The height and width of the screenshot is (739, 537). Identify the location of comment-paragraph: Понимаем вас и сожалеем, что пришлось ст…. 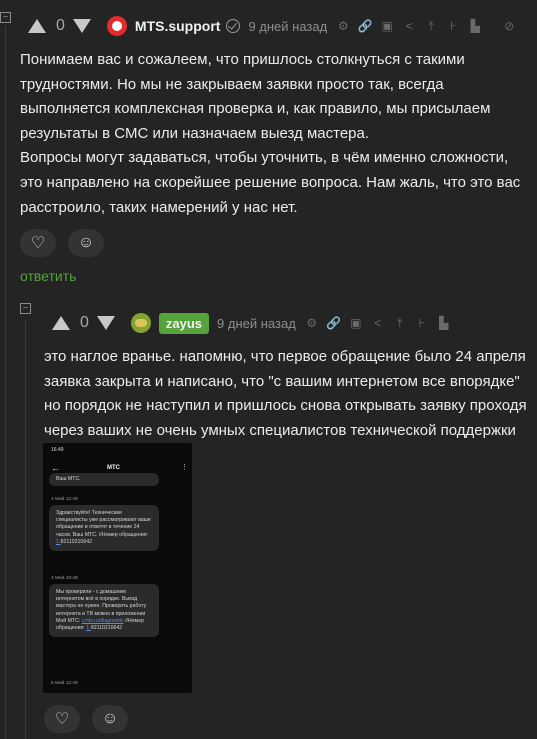
(255, 96).